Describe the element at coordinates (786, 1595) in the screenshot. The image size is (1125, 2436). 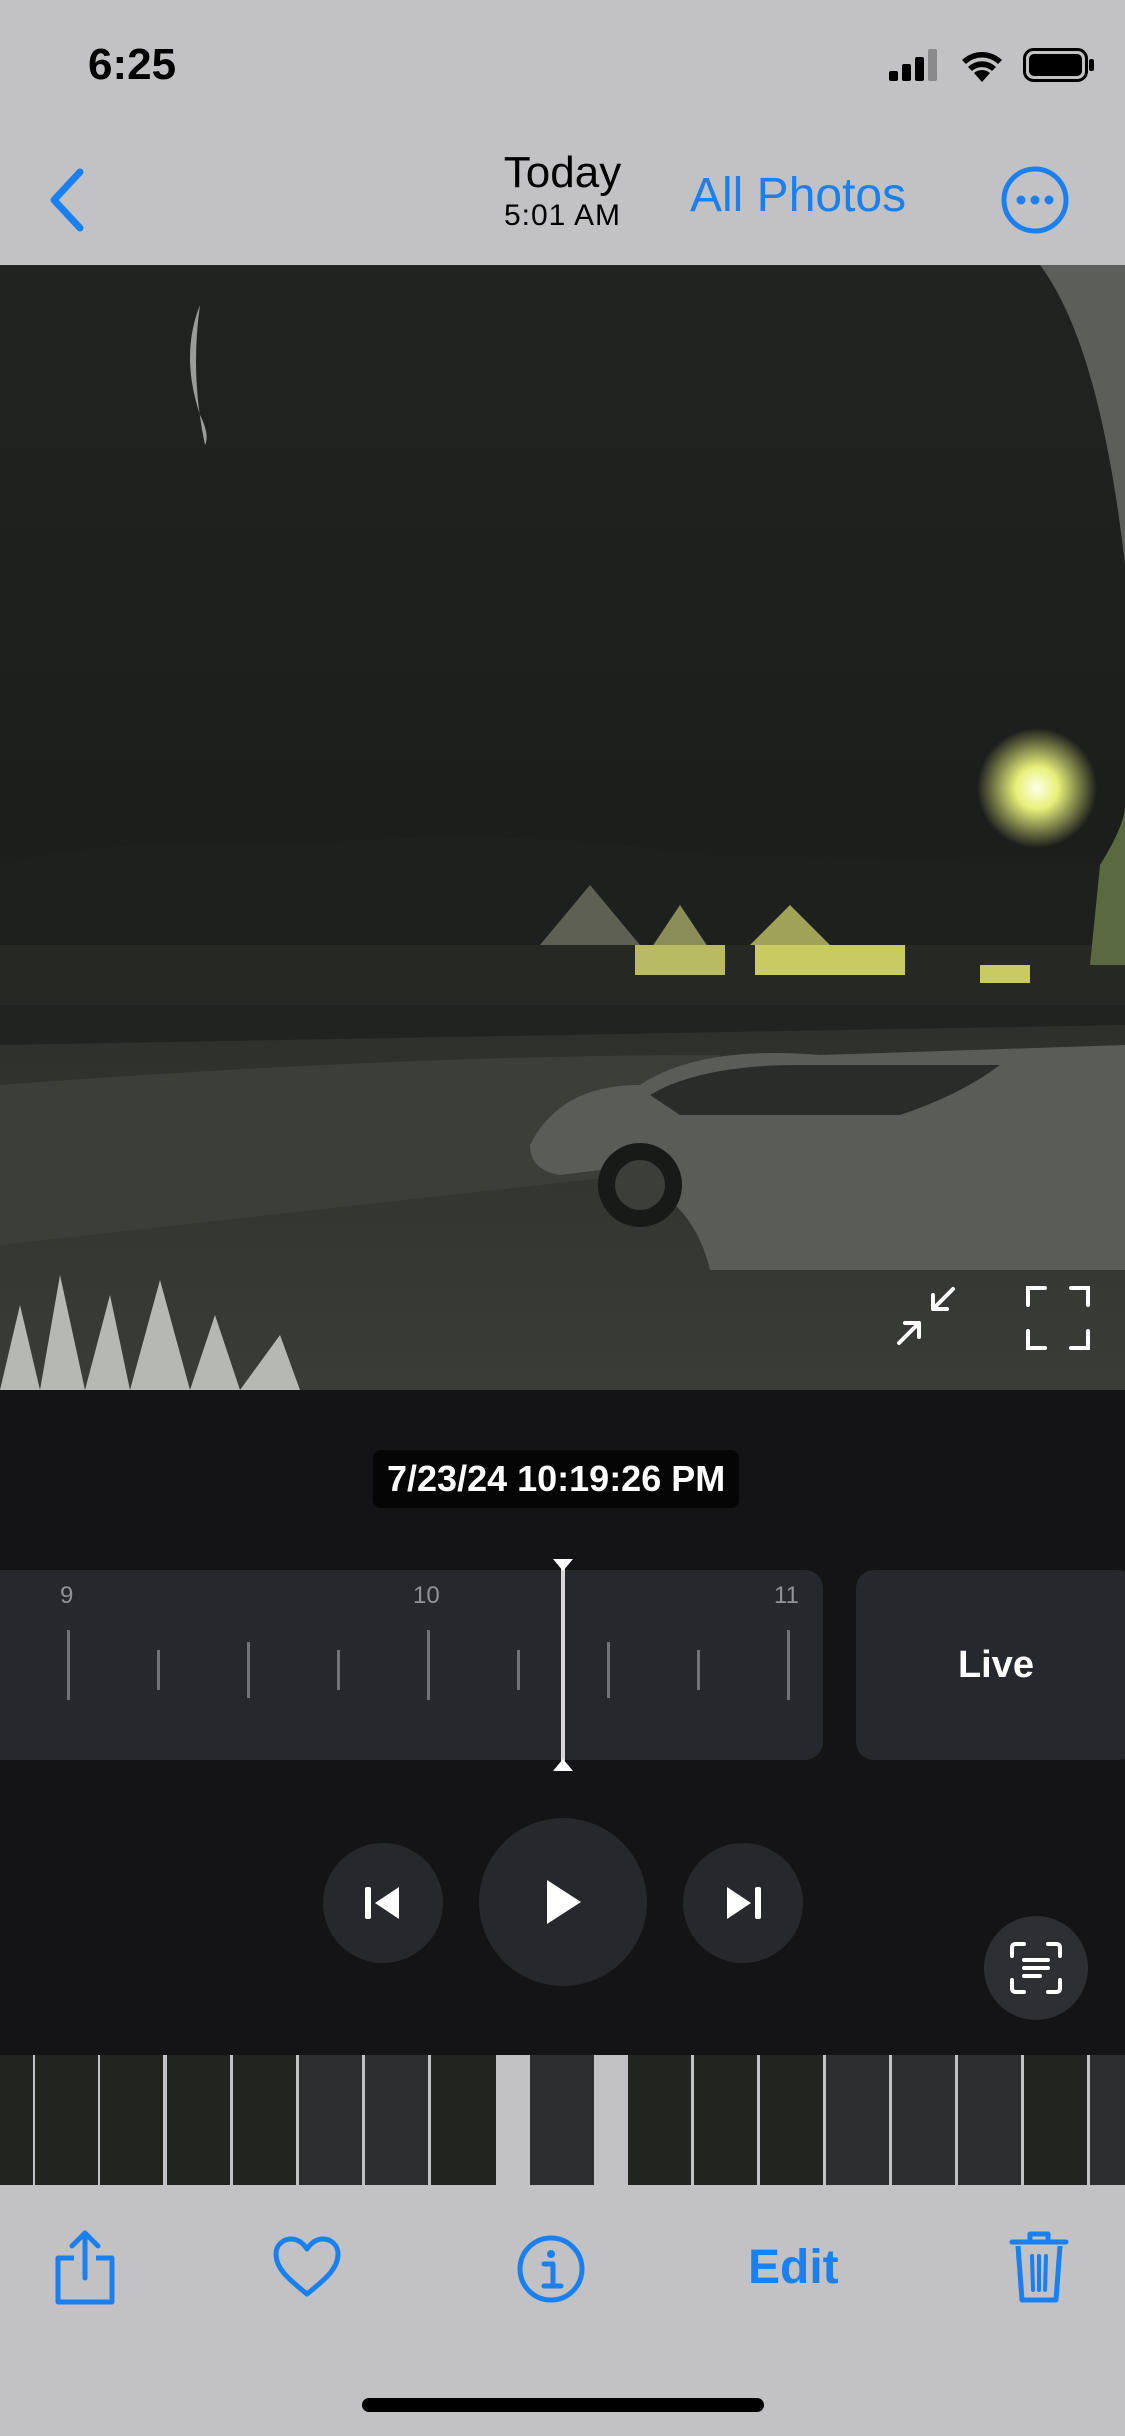
I see `timeline-label-11: 11` at that location.